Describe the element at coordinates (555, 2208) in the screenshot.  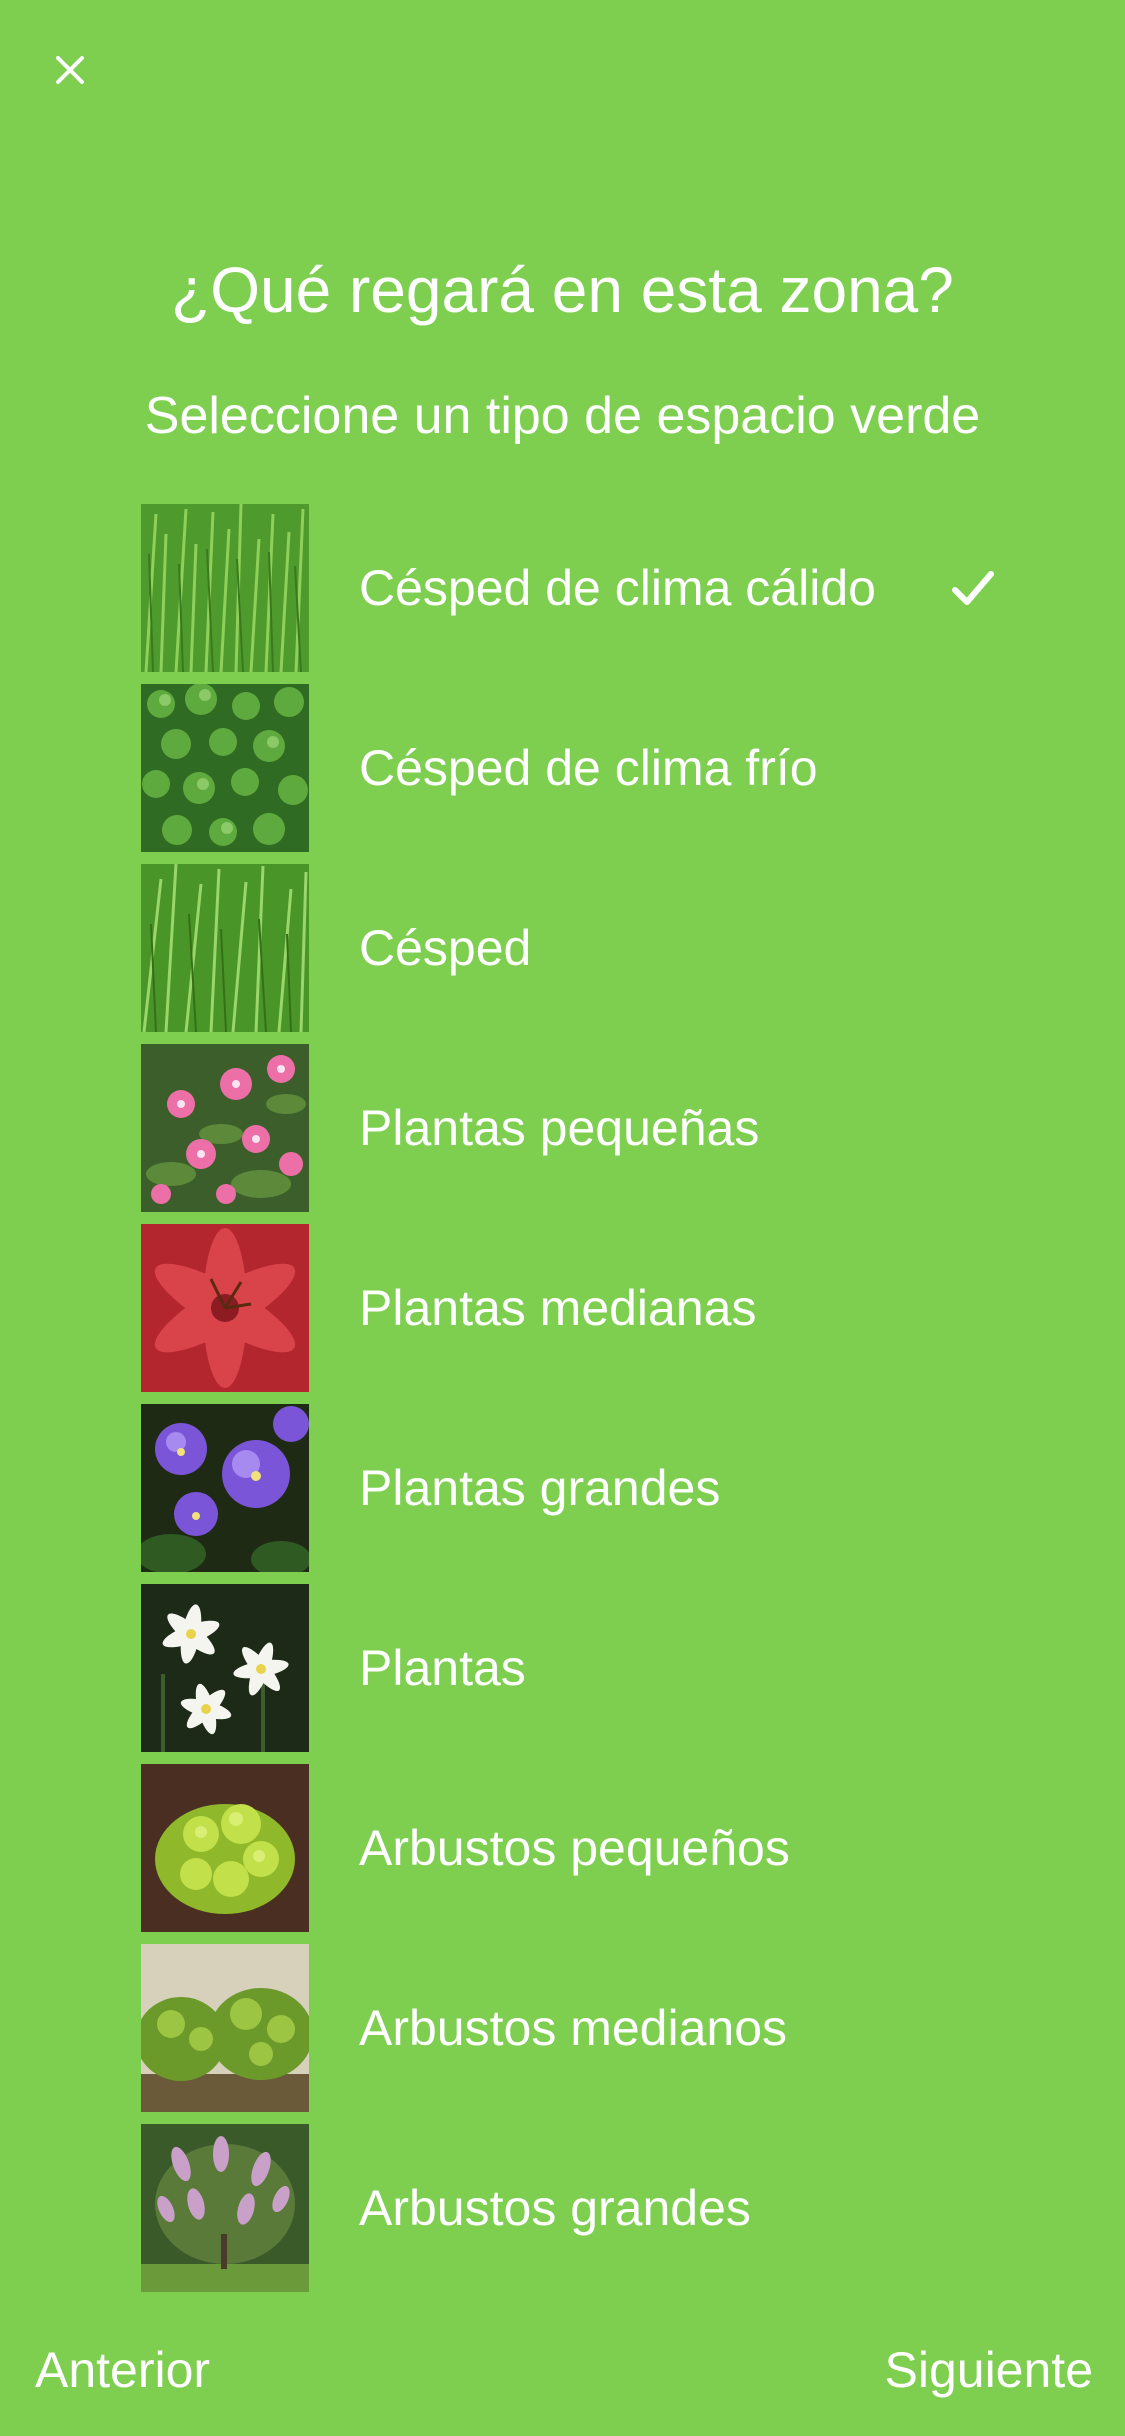
I see `option-label: Arbustos grandes` at that location.